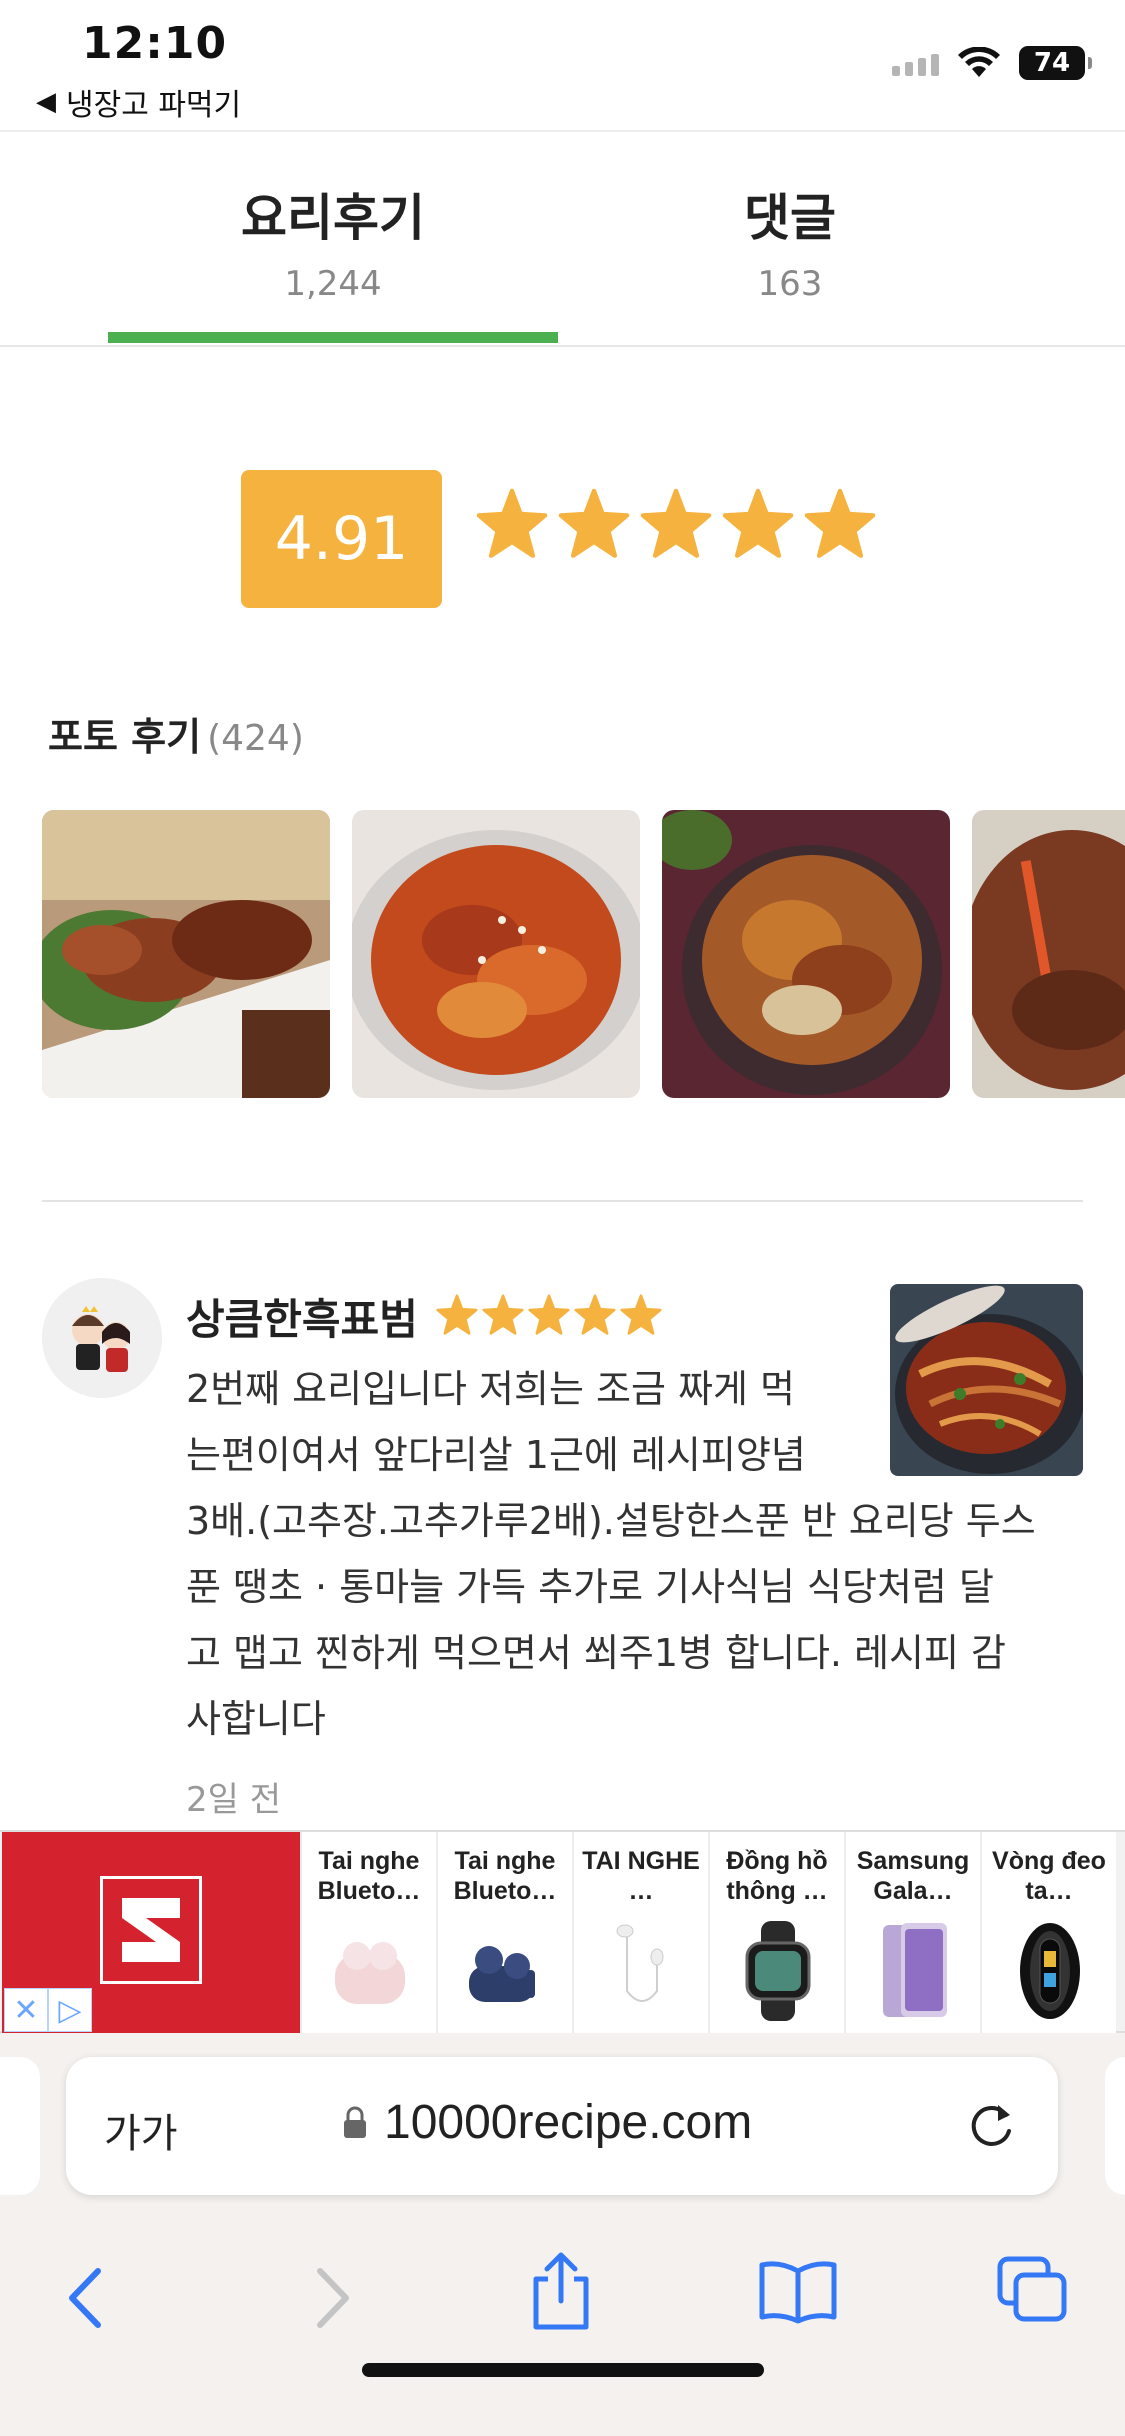 This screenshot has height=2436, width=1125. I want to click on review-tabs: 요리후기 1,244 댓글 163, so click(562, 240).